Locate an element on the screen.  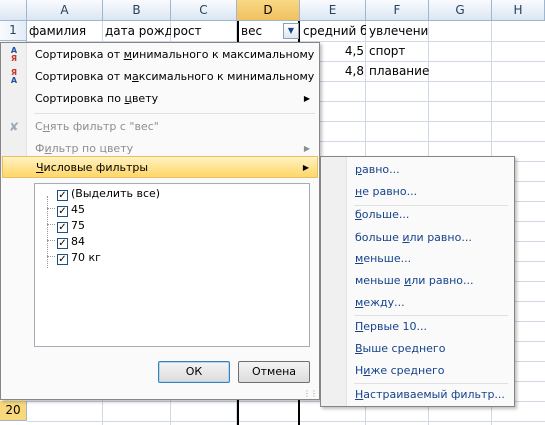
column-header-b: B is located at coordinates (137, 10).